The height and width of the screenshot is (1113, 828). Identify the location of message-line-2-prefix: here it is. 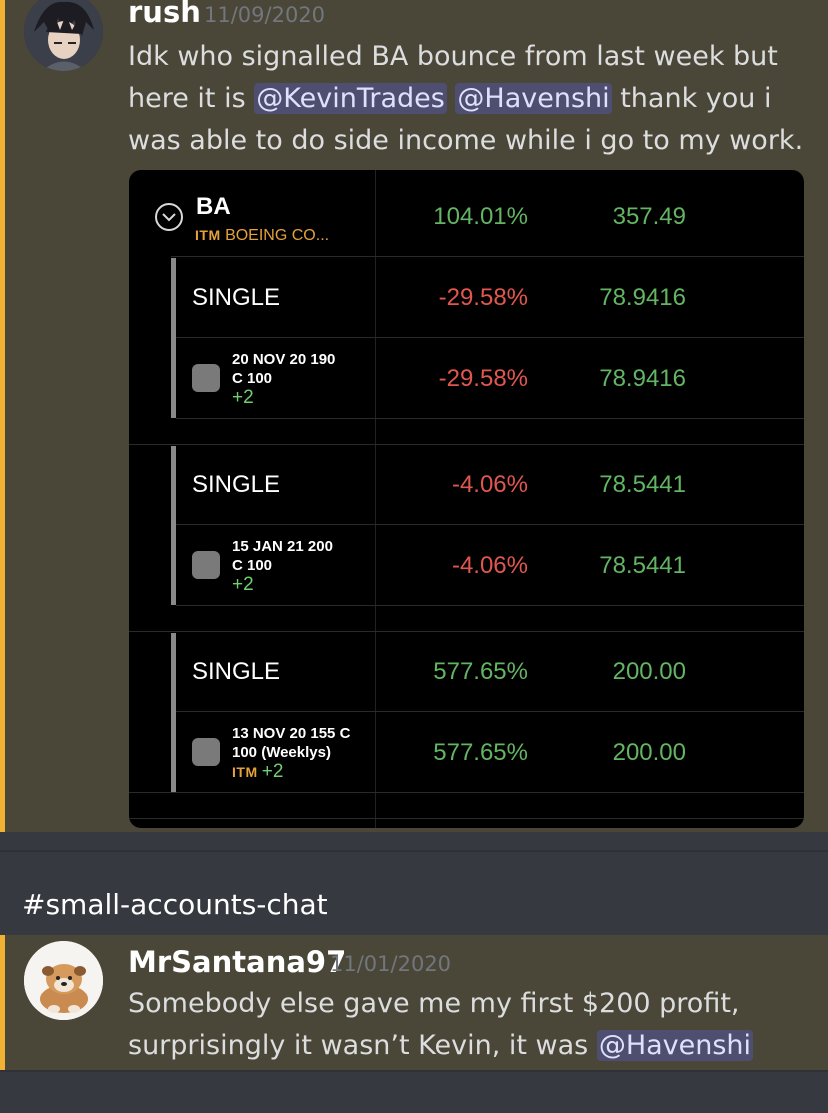
(191, 98).